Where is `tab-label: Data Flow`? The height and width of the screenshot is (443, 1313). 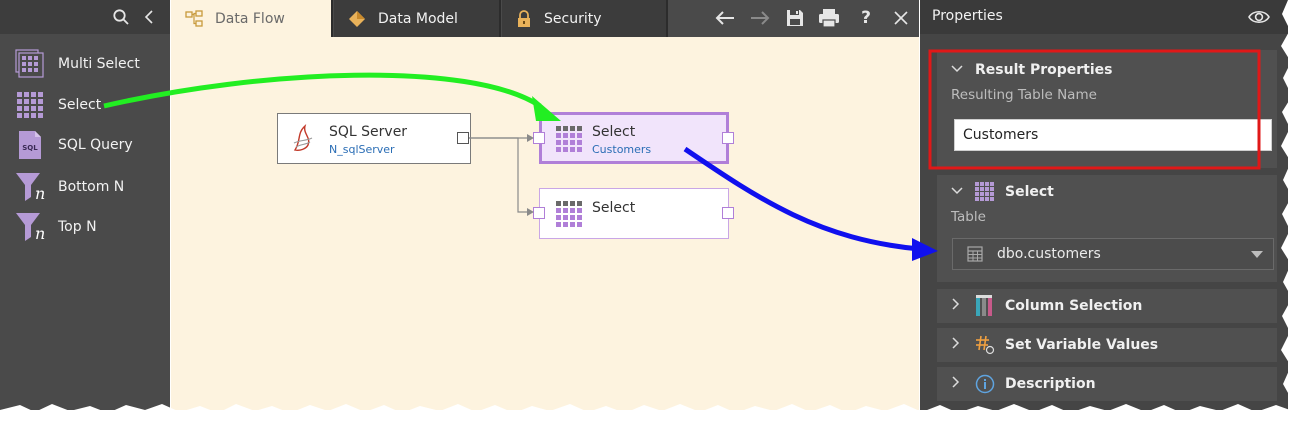
tab-label: Data Flow is located at coordinates (250, 18).